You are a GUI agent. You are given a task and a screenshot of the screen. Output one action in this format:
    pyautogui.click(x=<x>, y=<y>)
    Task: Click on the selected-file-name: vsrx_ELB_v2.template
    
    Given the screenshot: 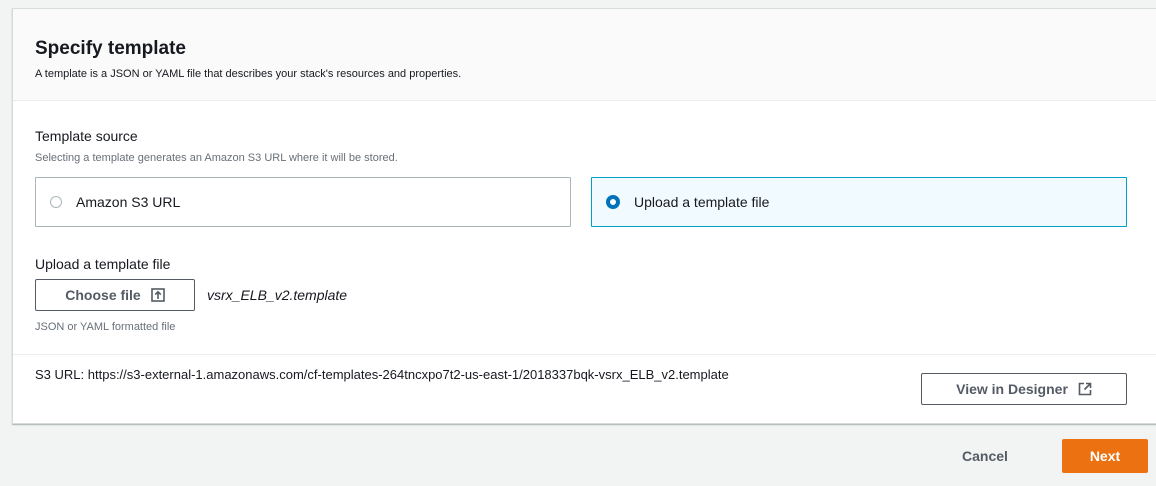 What is the action you would take?
    pyautogui.click(x=277, y=295)
    